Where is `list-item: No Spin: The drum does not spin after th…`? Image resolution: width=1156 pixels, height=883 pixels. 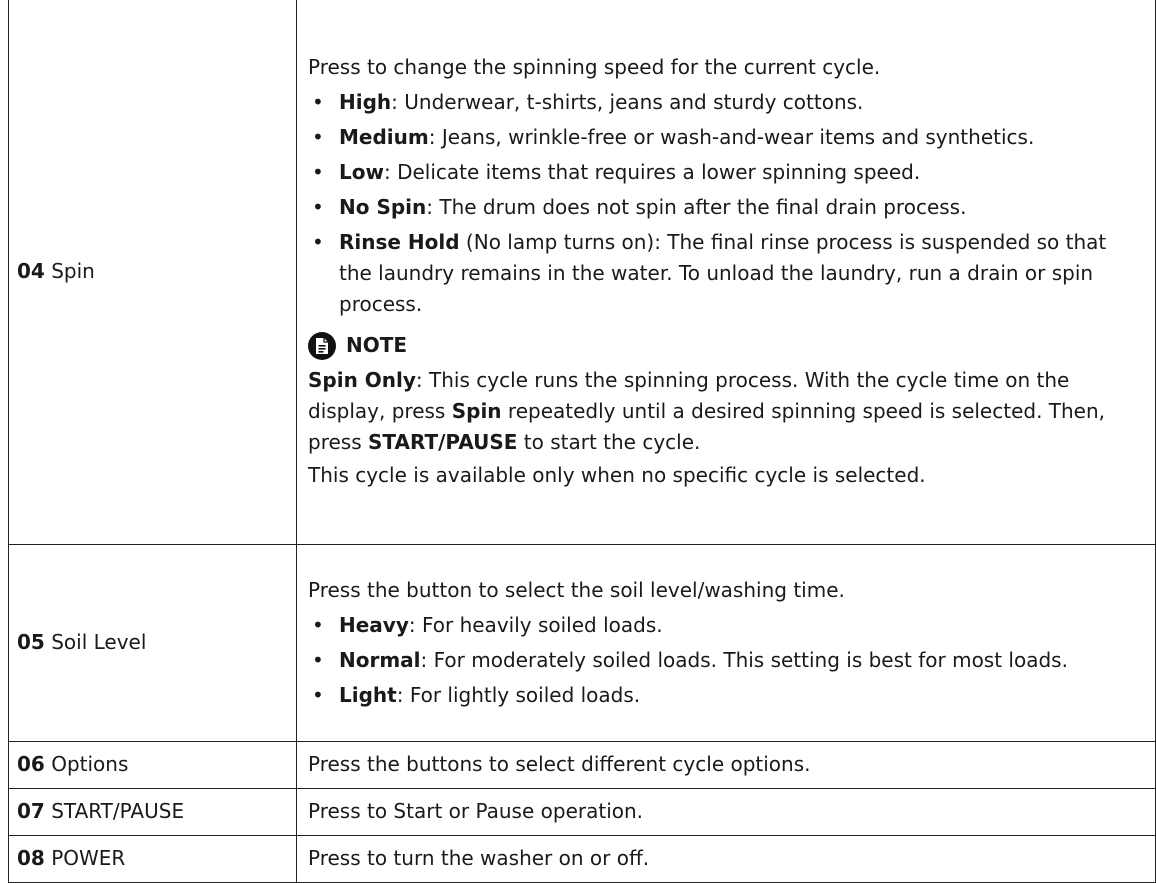
list-item: No Spin: The drum does not spin after th… is located at coordinates (726, 207).